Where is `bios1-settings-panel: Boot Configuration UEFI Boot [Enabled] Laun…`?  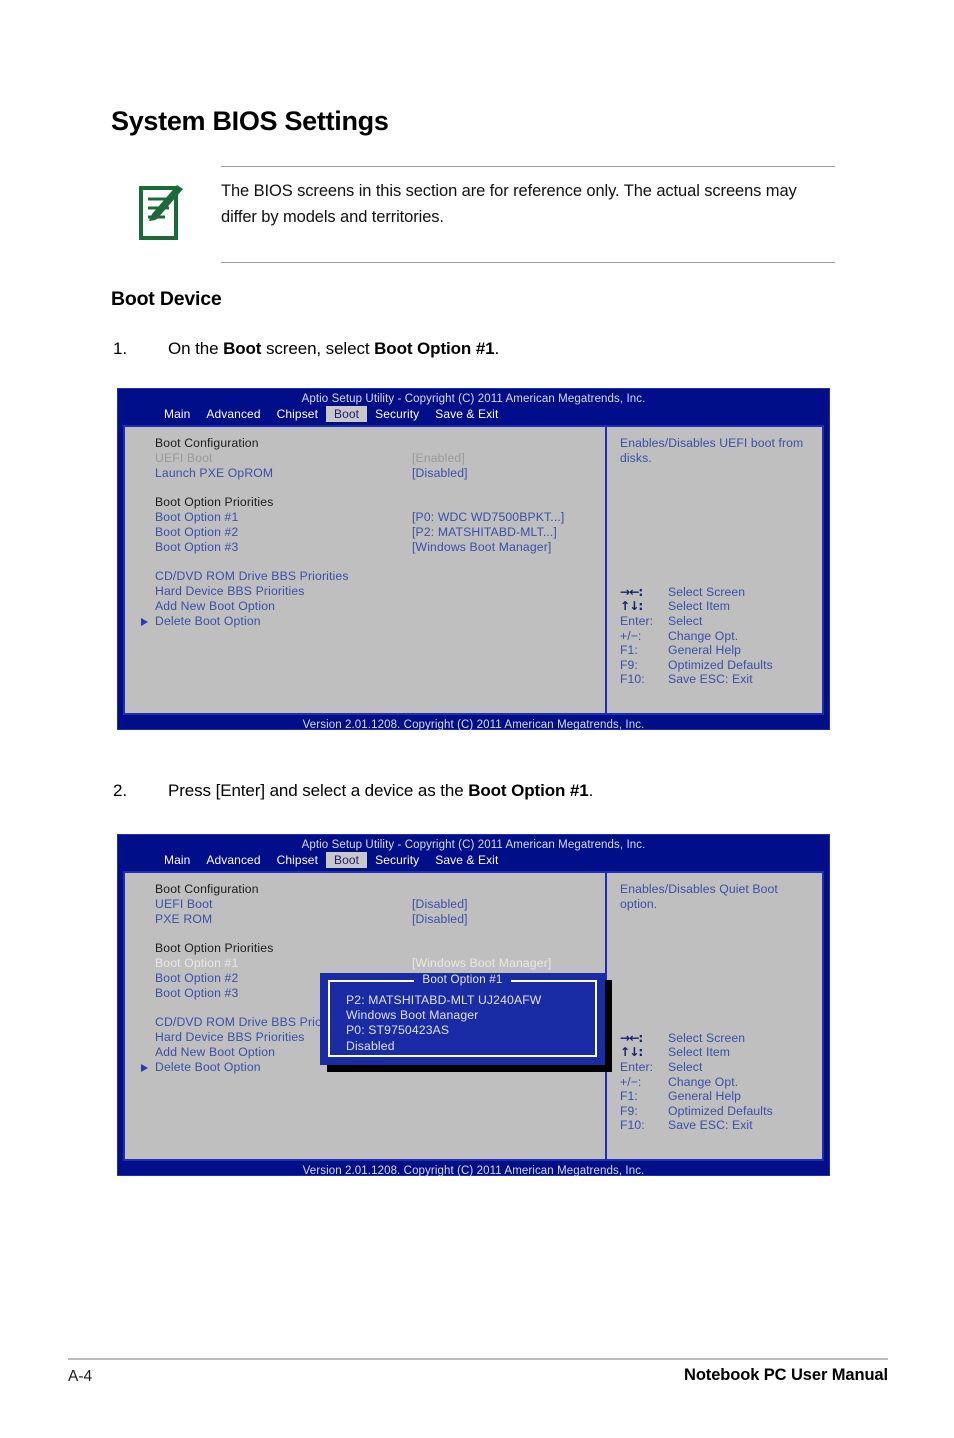 bios1-settings-panel: Boot Configuration UEFI Boot [Enabled] Laun… is located at coordinates (366, 570).